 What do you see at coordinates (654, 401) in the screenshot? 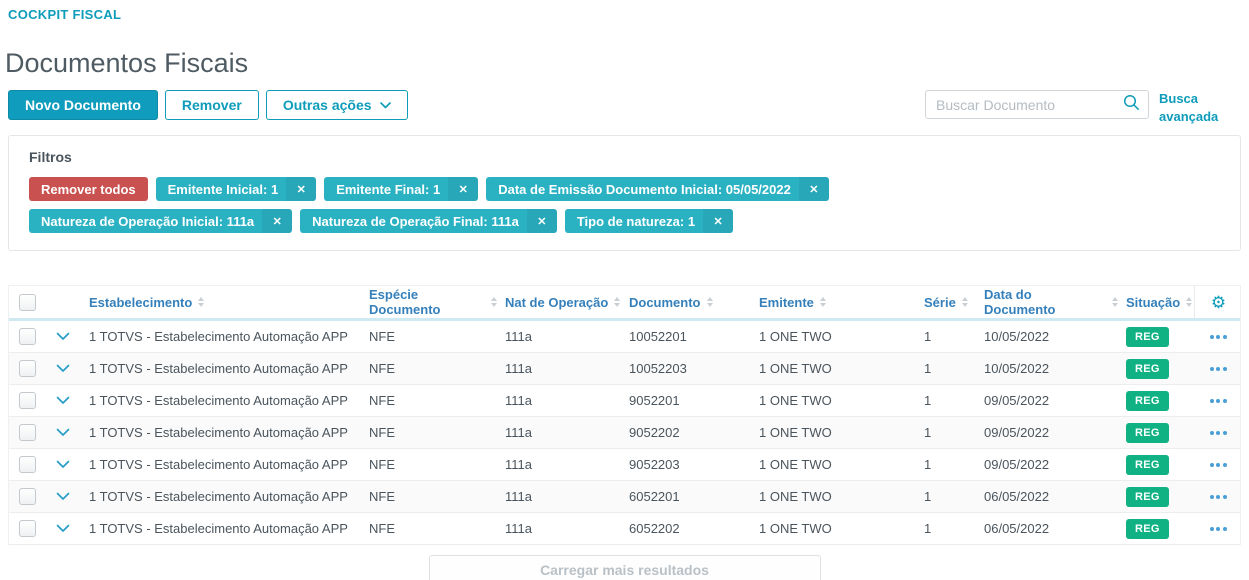
I see `cell-documento: 9052201` at bounding box center [654, 401].